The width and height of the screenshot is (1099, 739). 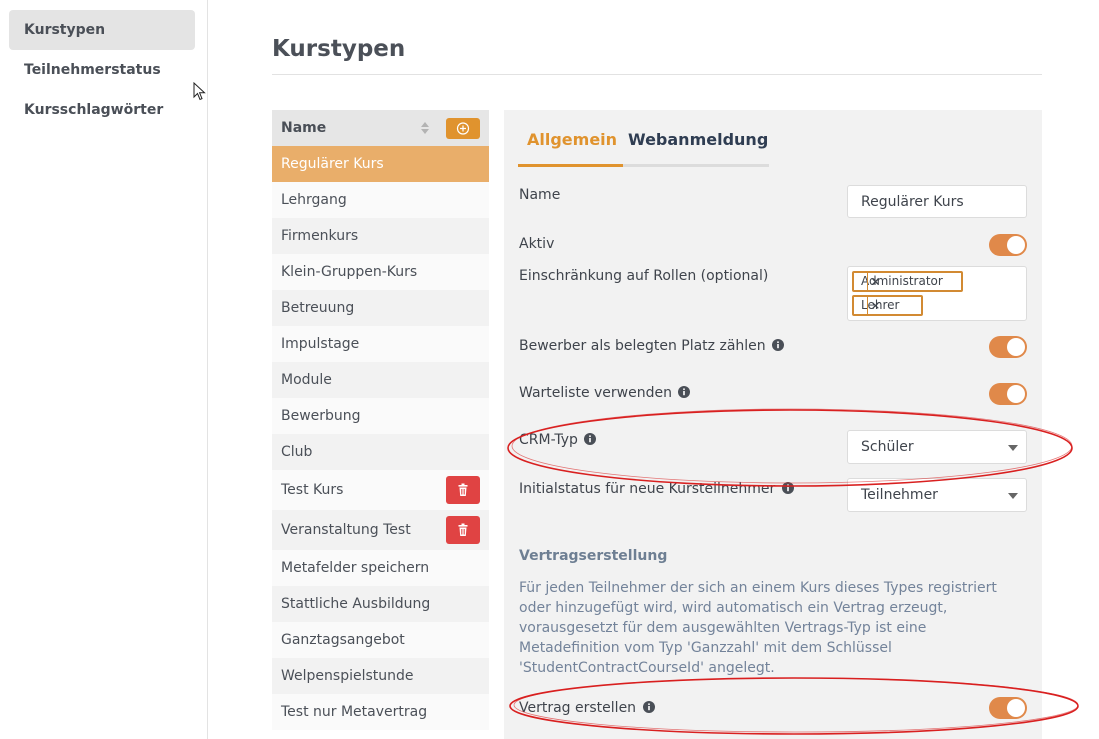 I want to click on vertrag-label: Vertrag erstellen, so click(x=587, y=708).